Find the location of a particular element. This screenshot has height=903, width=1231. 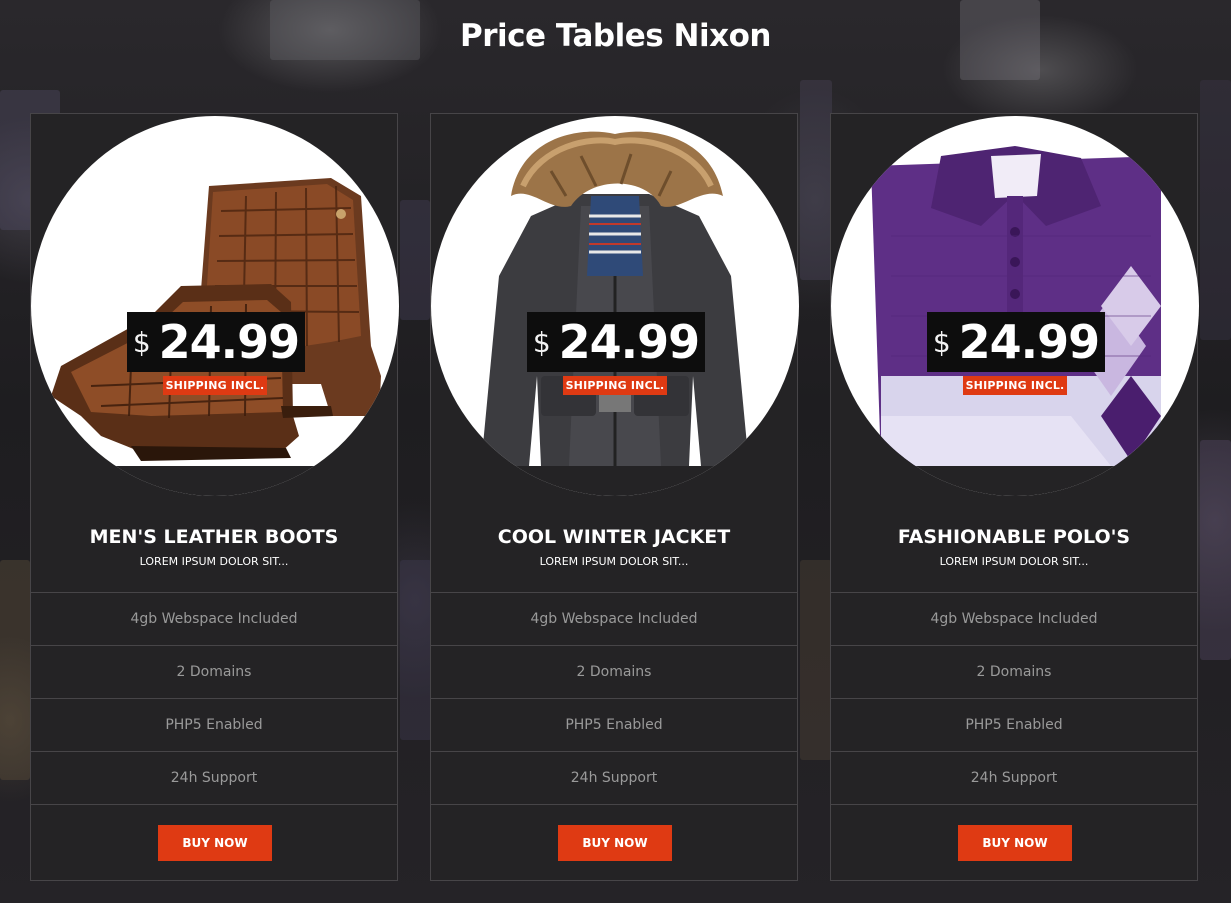

product-name: COOL WINTER JACKET is located at coordinates (614, 537).